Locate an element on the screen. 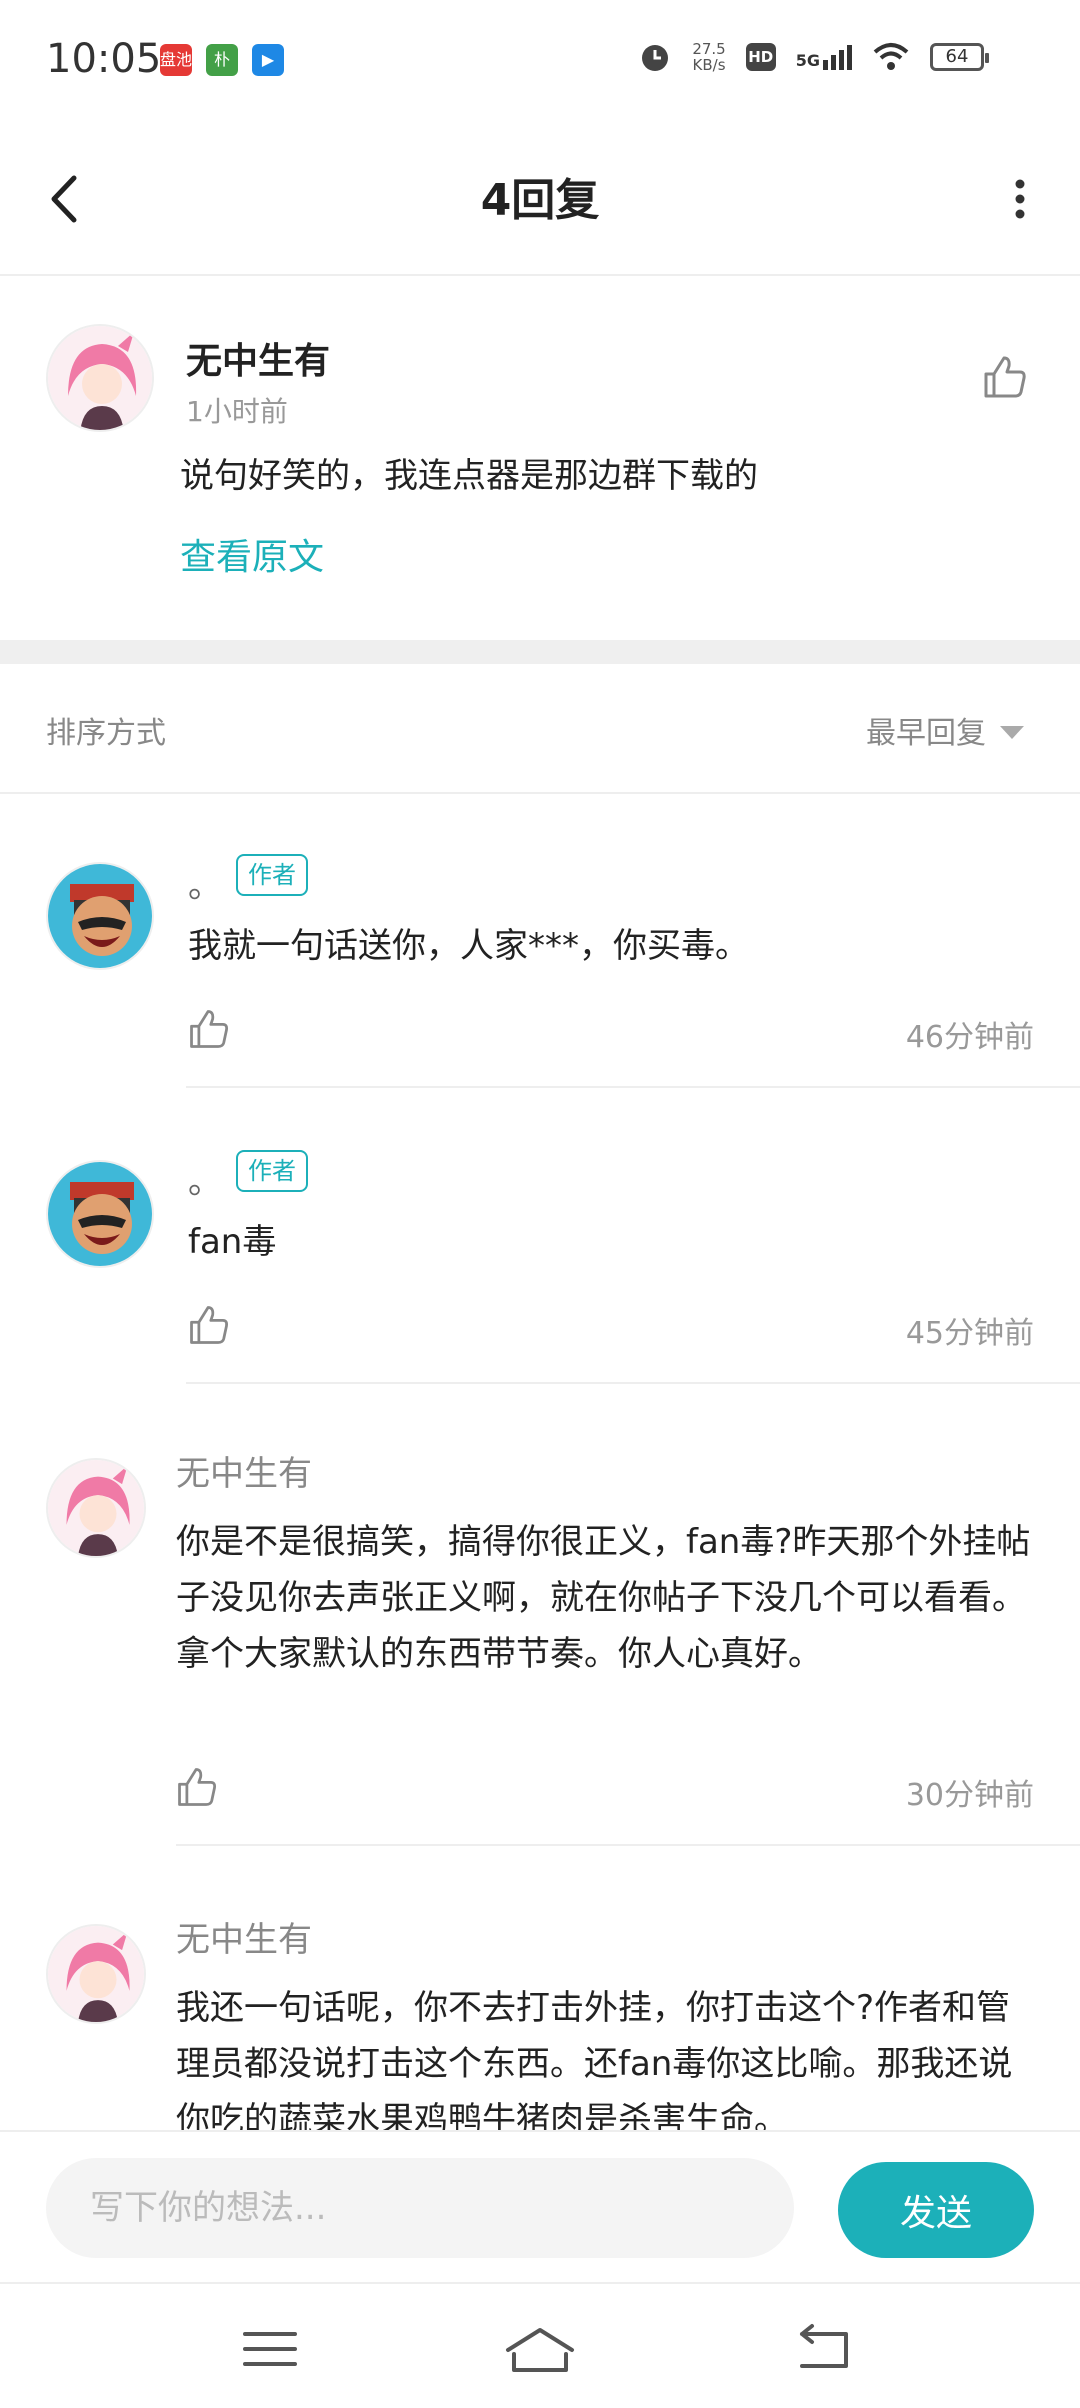 The image size is (1080, 2408). sort-value: 最早回复 is located at coordinates (926, 733).